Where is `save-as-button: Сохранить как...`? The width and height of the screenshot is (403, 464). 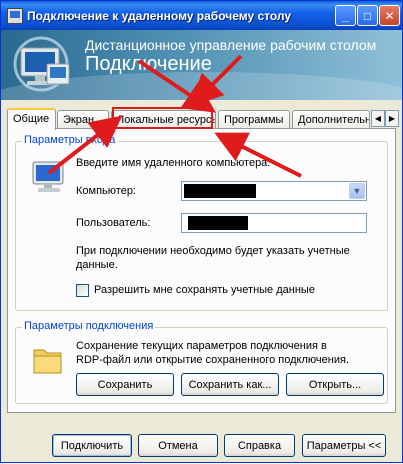
save-as-button: Сохранить как... is located at coordinates (230, 384).